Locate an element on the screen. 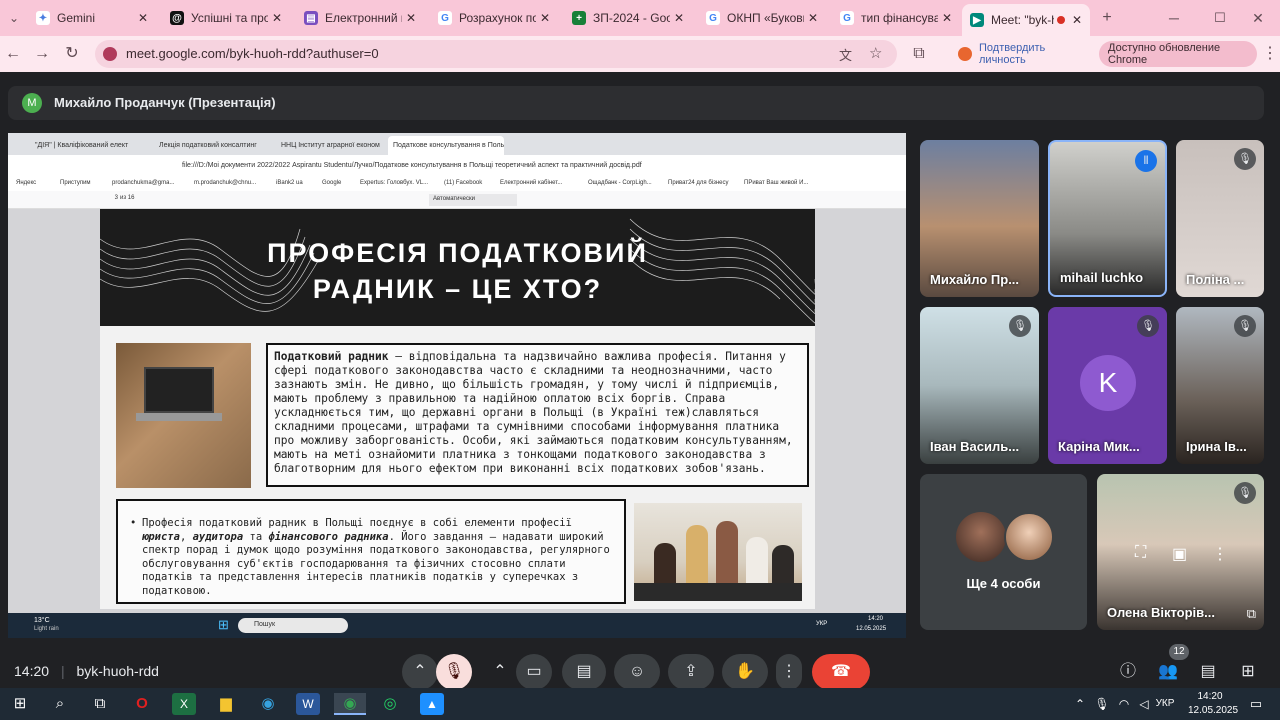 This screenshot has height=720, width=1280. meeting-details-button: ⓘ is located at coordinates (1128, 672).